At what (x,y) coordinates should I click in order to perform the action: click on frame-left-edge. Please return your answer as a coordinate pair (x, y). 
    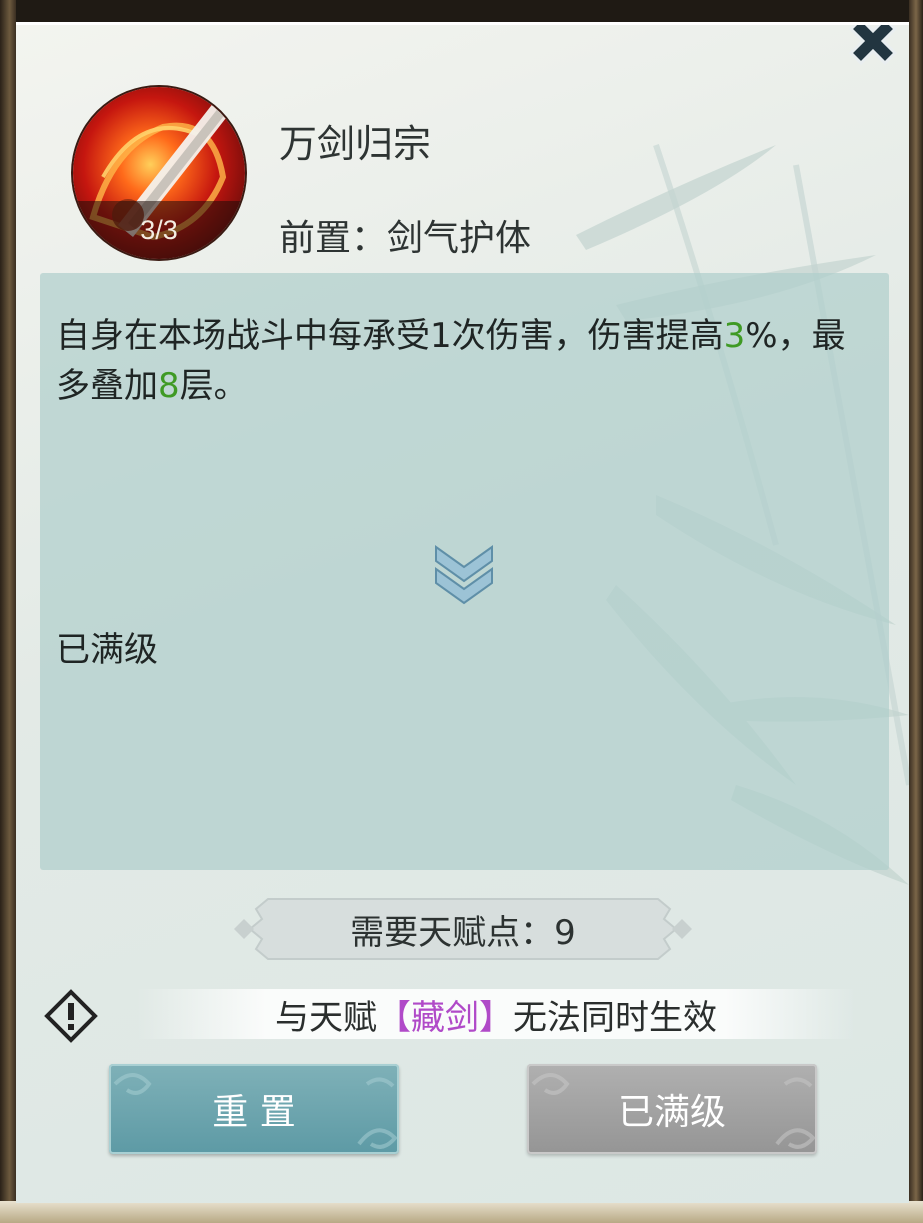
    Looking at the image, I should click on (8, 611).